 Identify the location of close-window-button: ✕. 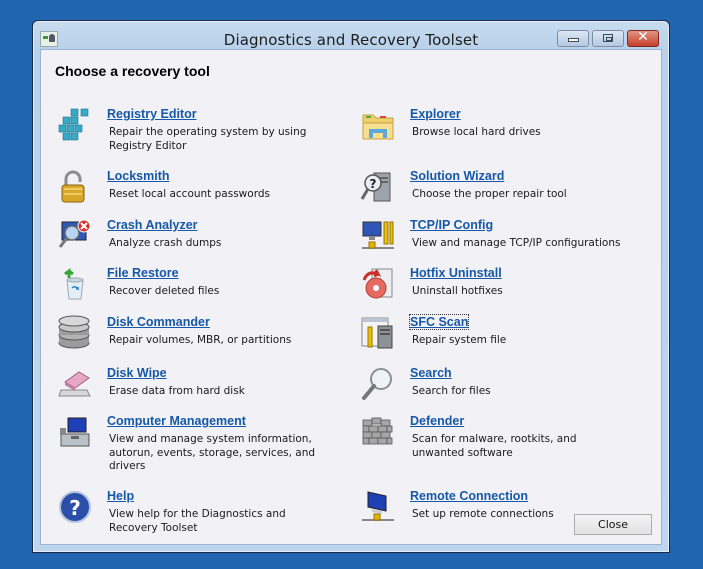
(643, 38).